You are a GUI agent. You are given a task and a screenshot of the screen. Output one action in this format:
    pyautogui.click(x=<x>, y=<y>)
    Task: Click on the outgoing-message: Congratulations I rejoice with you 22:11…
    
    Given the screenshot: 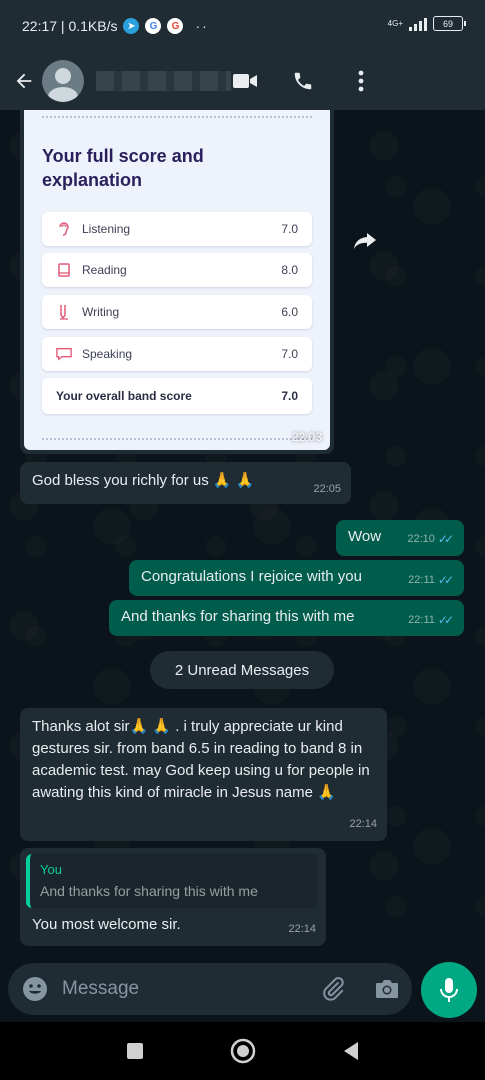 What is the action you would take?
    pyautogui.click(x=296, y=578)
    